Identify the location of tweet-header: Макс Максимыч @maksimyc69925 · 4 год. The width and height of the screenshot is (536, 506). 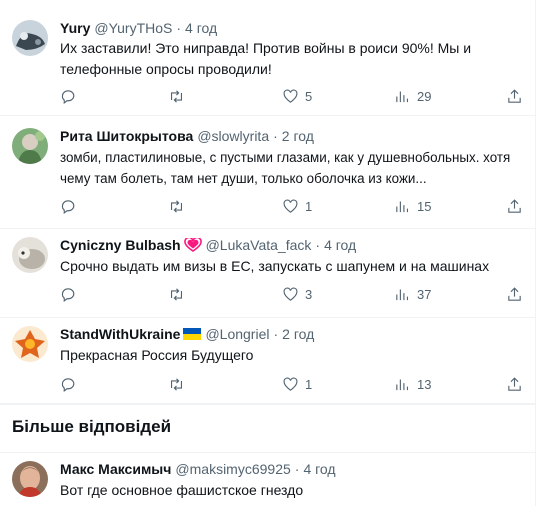
(198, 469).